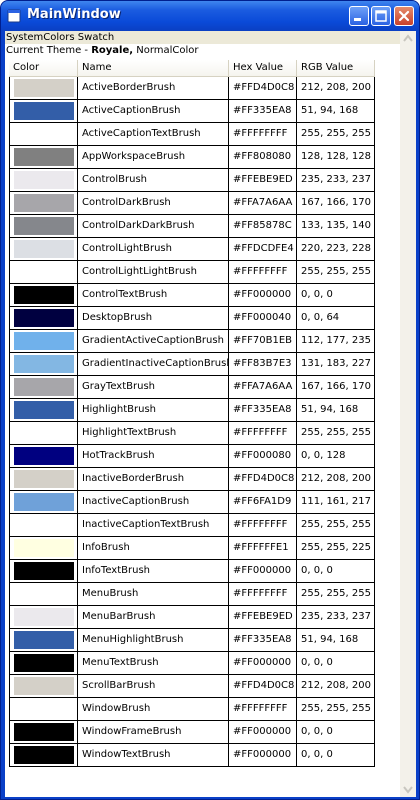 The height and width of the screenshot is (800, 420). What do you see at coordinates (192, 203) in the screenshot?
I see `table-row: ControlDarkBrush #FFA7A6AA 167, 166, 170` at bounding box center [192, 203].